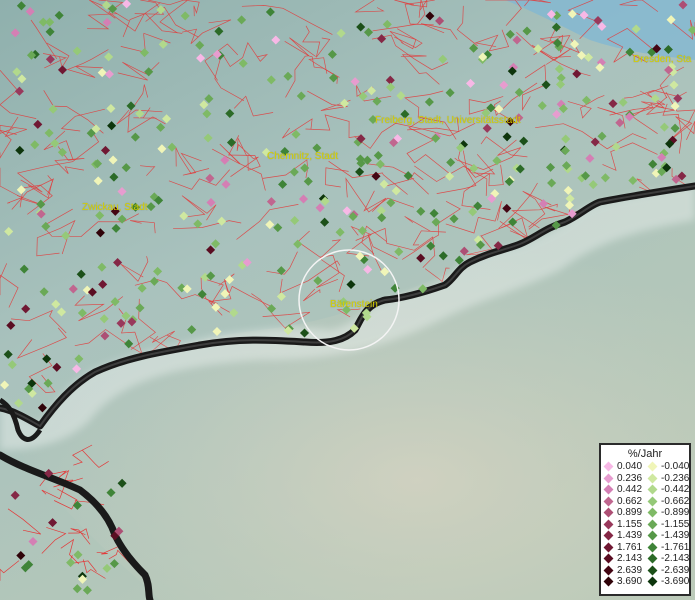  Describe the element at coordinates (675, 512) in the screenshot. I see `legend-value-negative: -0.899` at that location.